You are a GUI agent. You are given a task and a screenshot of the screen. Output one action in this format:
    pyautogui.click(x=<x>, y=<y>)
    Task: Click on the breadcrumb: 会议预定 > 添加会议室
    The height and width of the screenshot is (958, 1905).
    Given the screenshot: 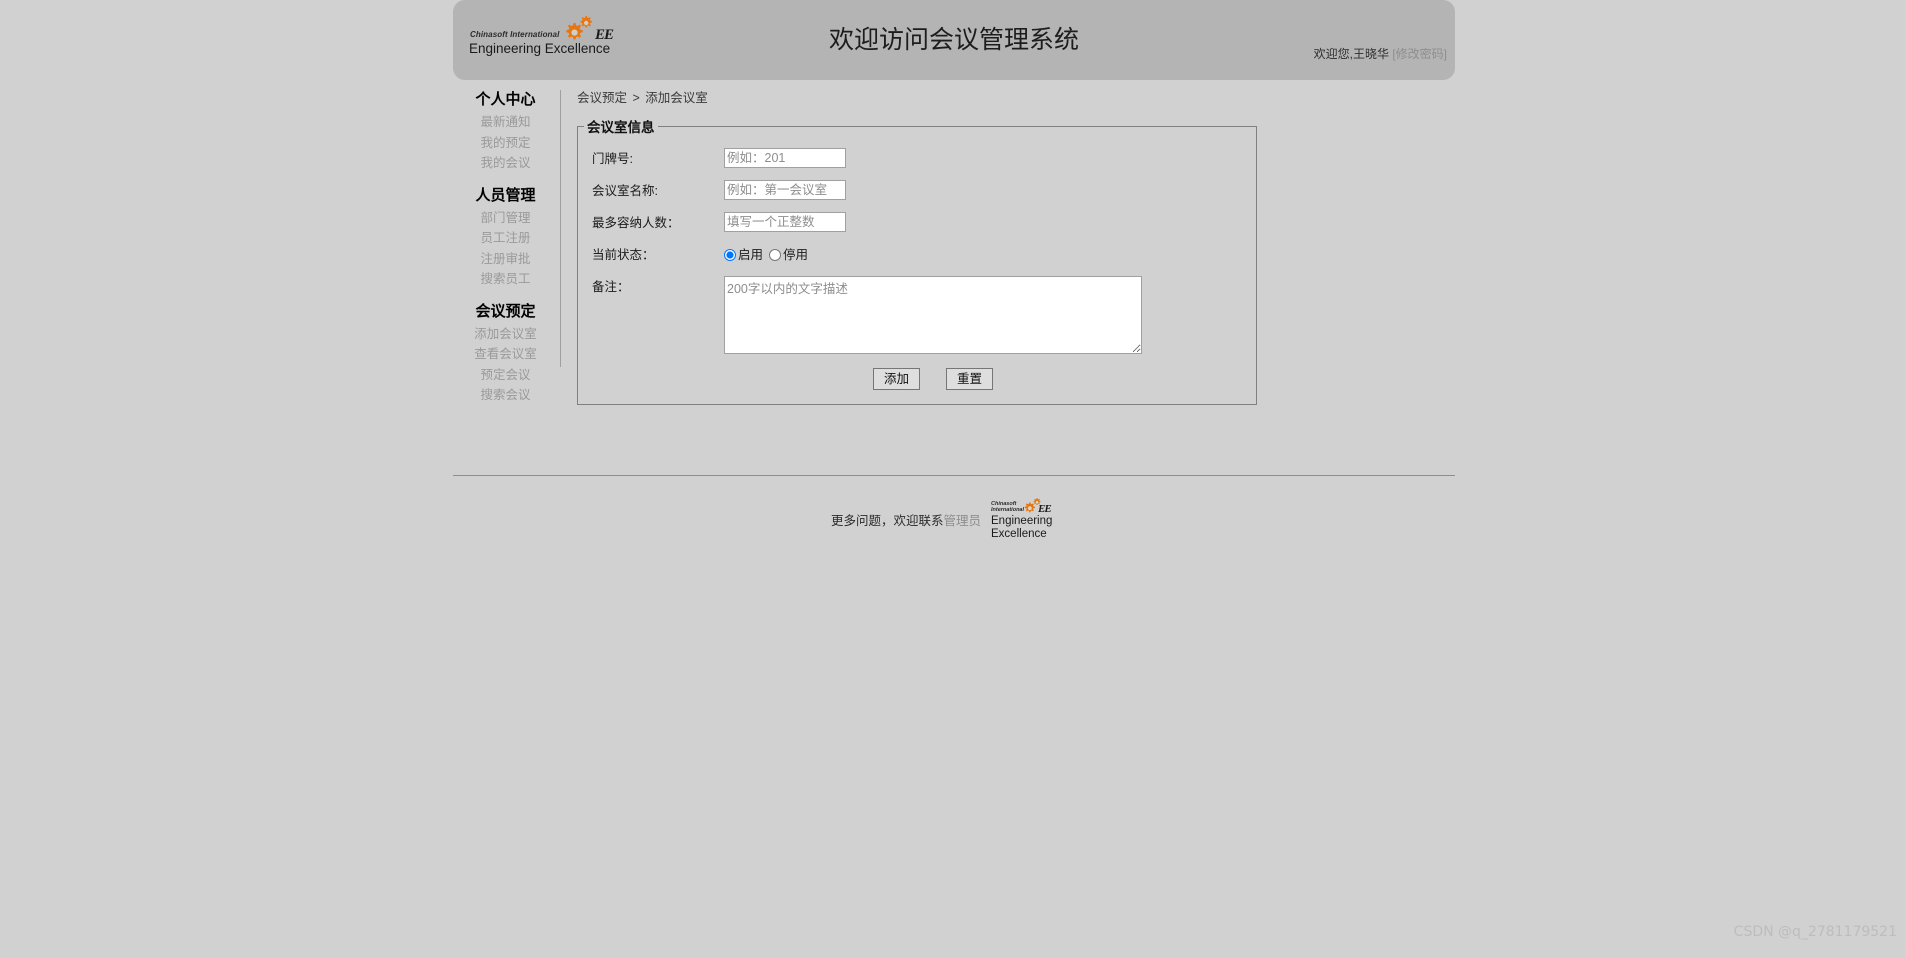 What is the action you would take?
    pyautogui.click(x=1016, y=98)
    